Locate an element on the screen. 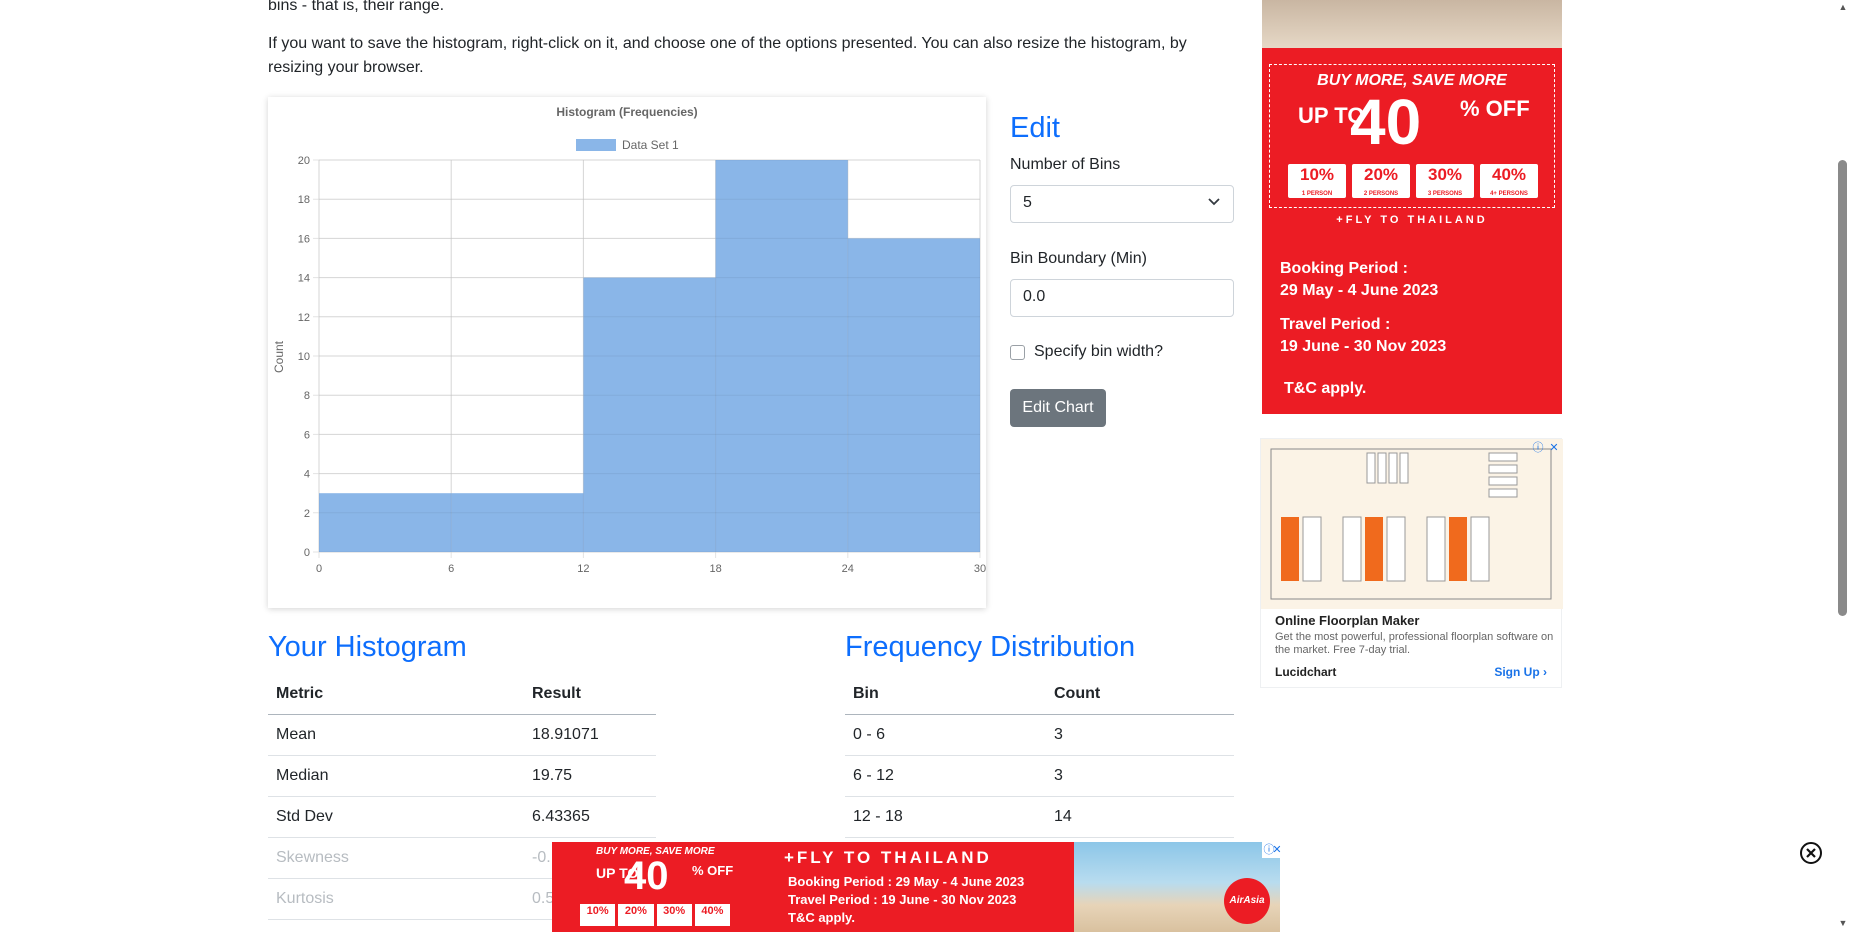 The image size is (1852, 932). ad-pct-off-text: % OFF is located at coordinates (1495, 108).